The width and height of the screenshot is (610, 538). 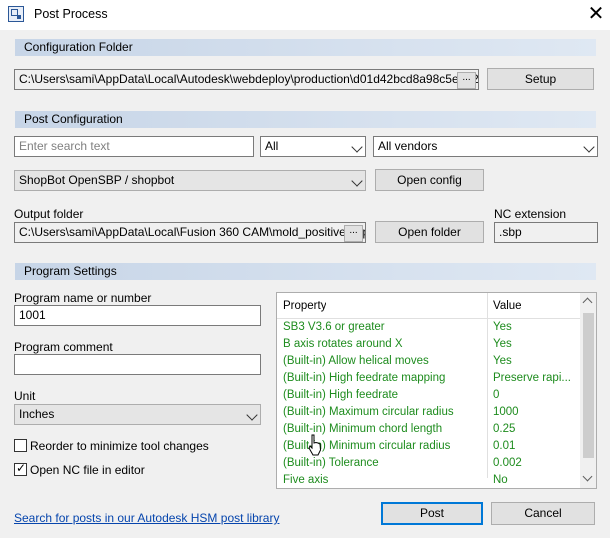 What do you see at coordinates (315, 445) in the screenshot?
I see `hand-cursor-icon` at bounding box center [315, 445].